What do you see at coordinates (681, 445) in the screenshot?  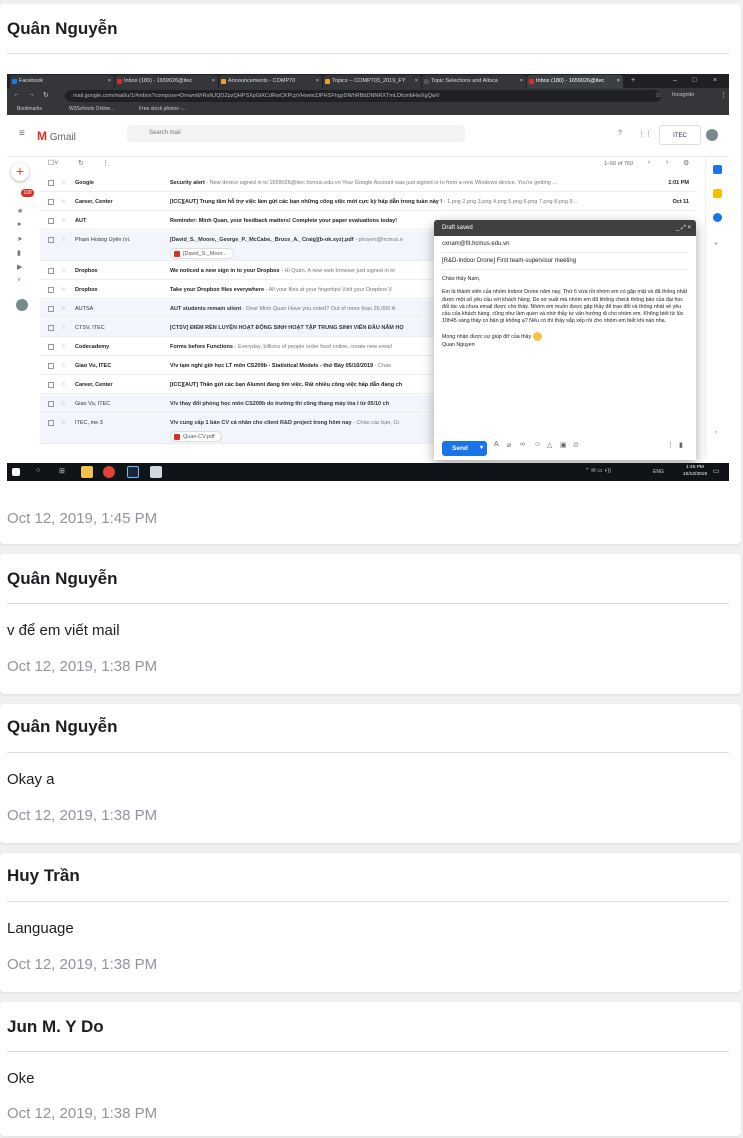 I see `delete-draft-icon: ▮` at bounding box center [681, 445].